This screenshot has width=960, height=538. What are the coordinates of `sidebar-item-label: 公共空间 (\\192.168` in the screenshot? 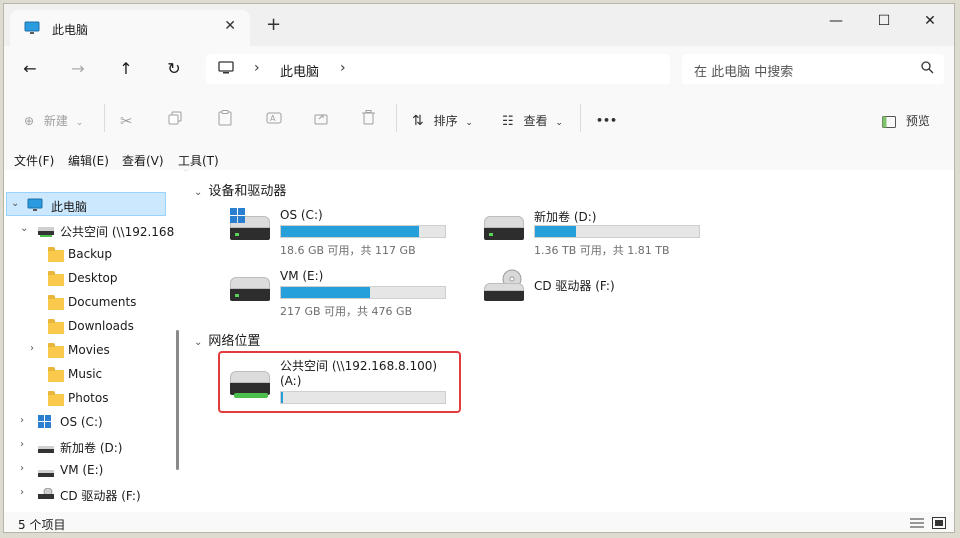 It's located at (117, 232).